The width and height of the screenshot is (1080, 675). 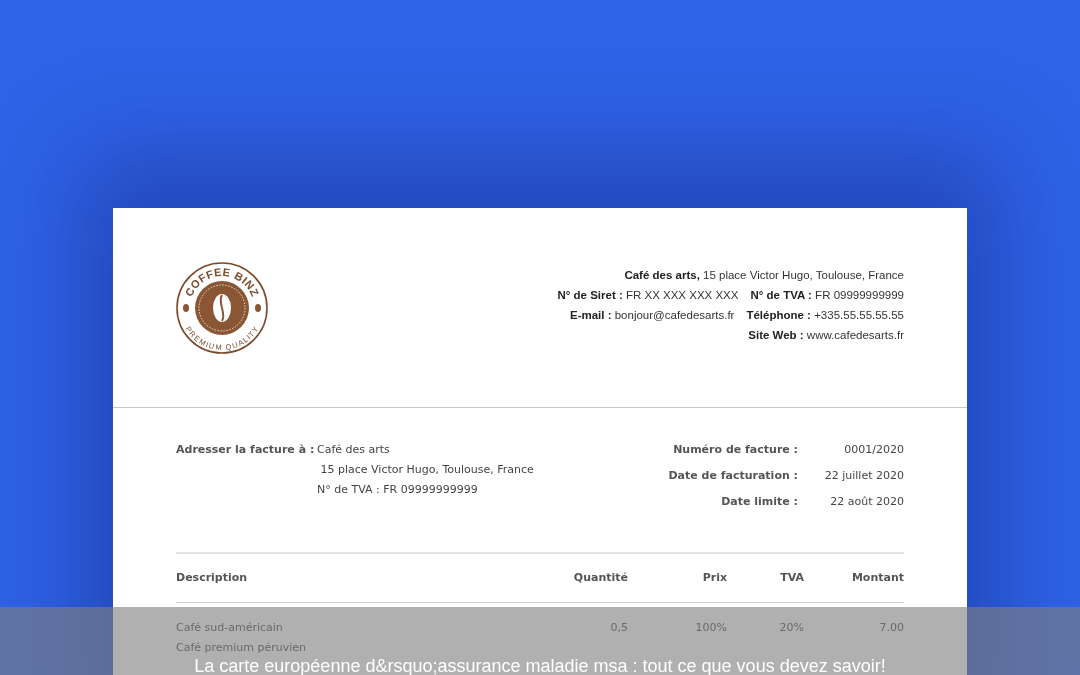 What do you see at coordinates (652, 315) in the screenshot?
I see `company-info: E-mail : bonjour@cafedesarts.fr` at bounding box center [652, 315].